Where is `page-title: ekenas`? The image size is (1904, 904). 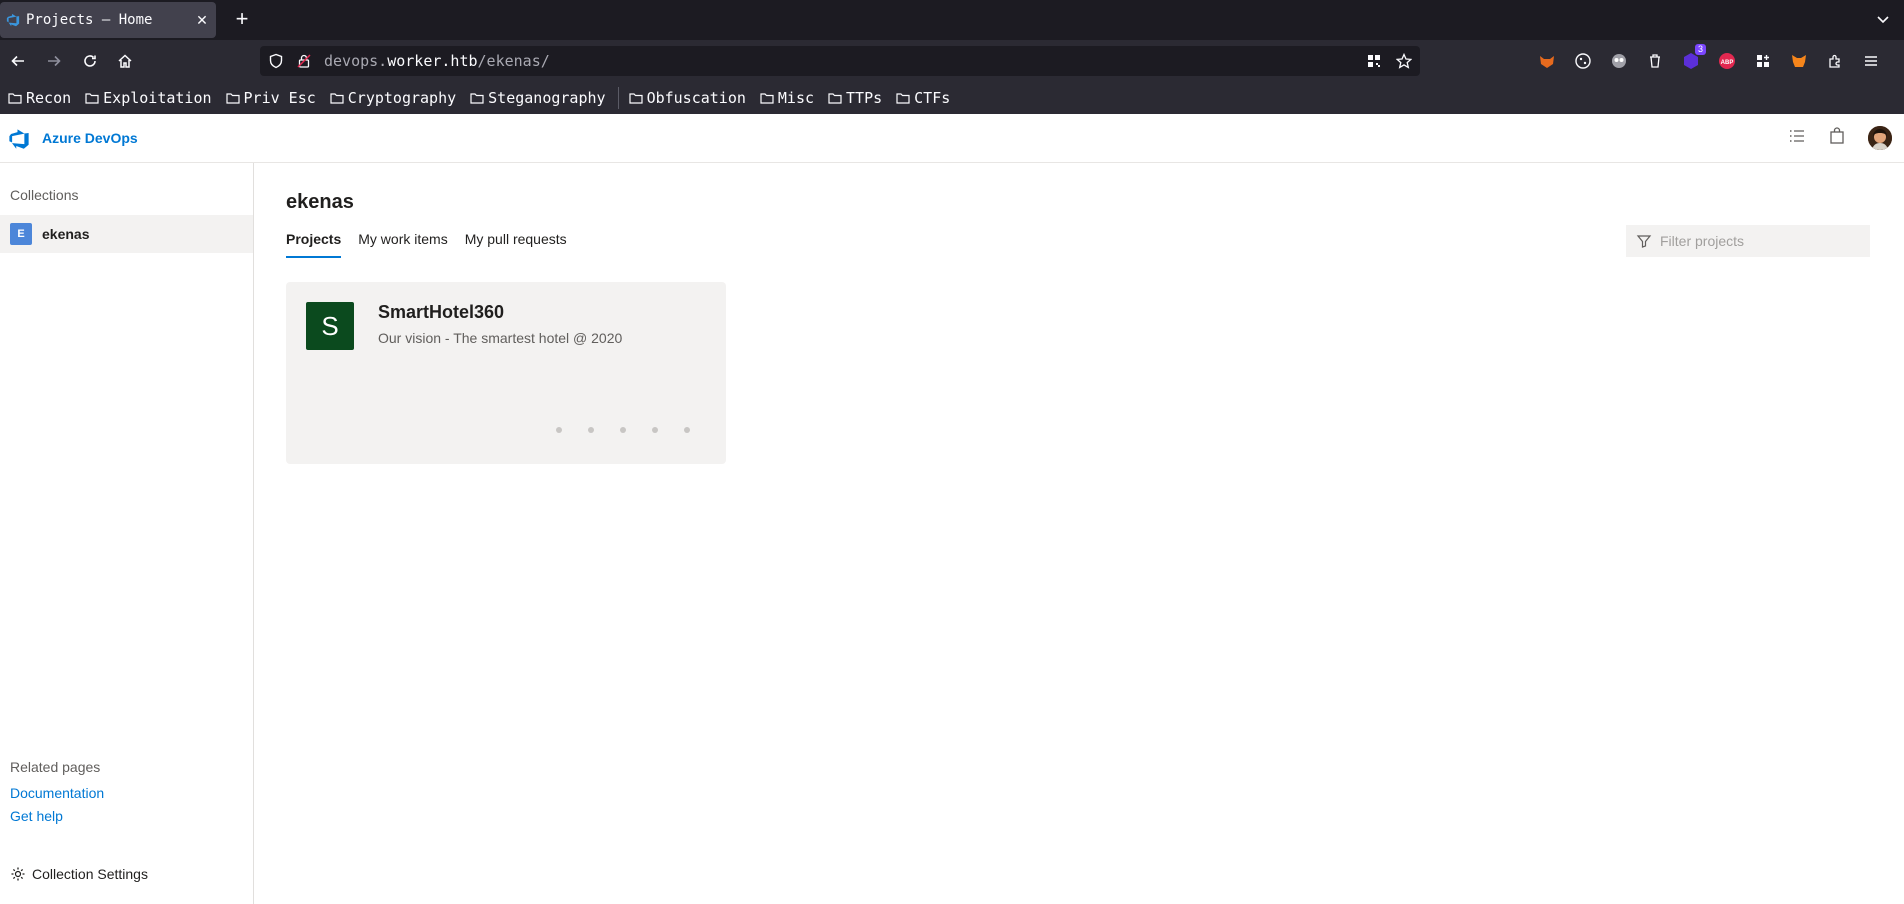 page-title: ekenas is located at coordinates (320, 202).